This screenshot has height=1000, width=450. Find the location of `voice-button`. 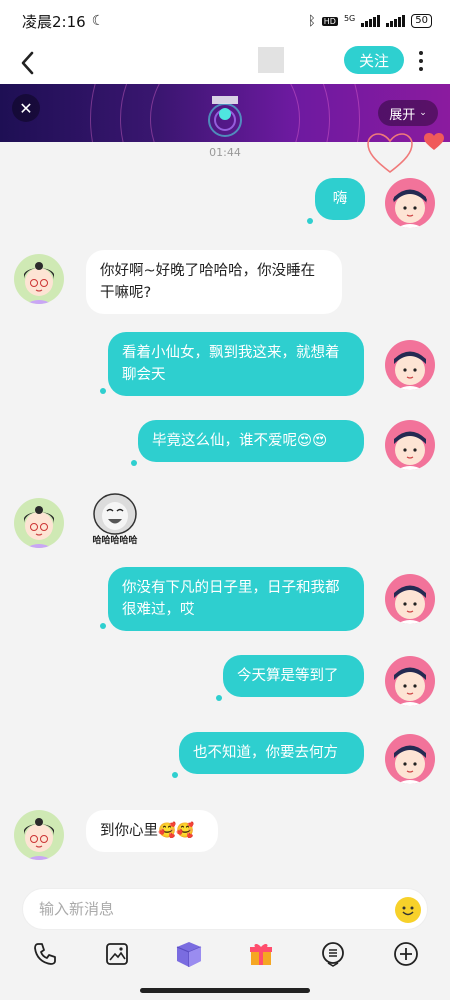

voice-button is located at coordinates (333, 954).